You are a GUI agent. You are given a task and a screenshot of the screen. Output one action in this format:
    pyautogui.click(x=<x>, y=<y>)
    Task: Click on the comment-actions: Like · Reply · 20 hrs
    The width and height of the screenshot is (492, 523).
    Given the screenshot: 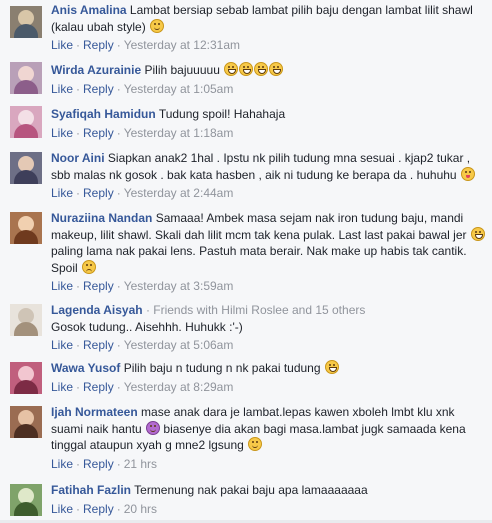 What is the action you would take?
    pyautogui.click(x=268, y=509)
    